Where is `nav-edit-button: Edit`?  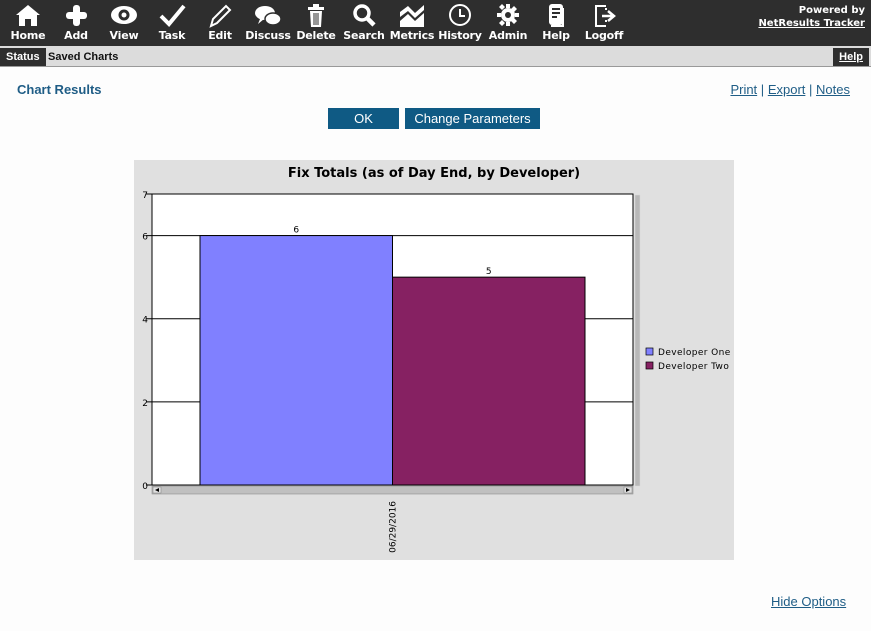 nav-edit-button: Edit is located at coordinates (220, 23).